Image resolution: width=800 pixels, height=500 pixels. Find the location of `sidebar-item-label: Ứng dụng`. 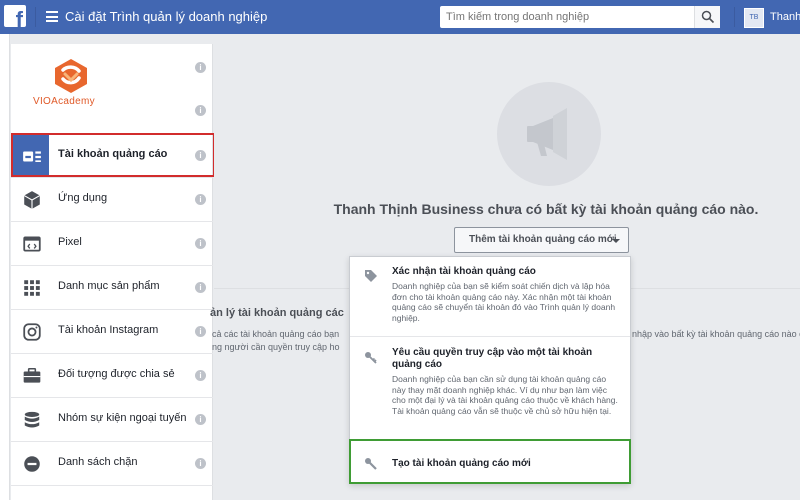

sidebar-item-label: Ứng dụng is located at coordinates (83, 198).